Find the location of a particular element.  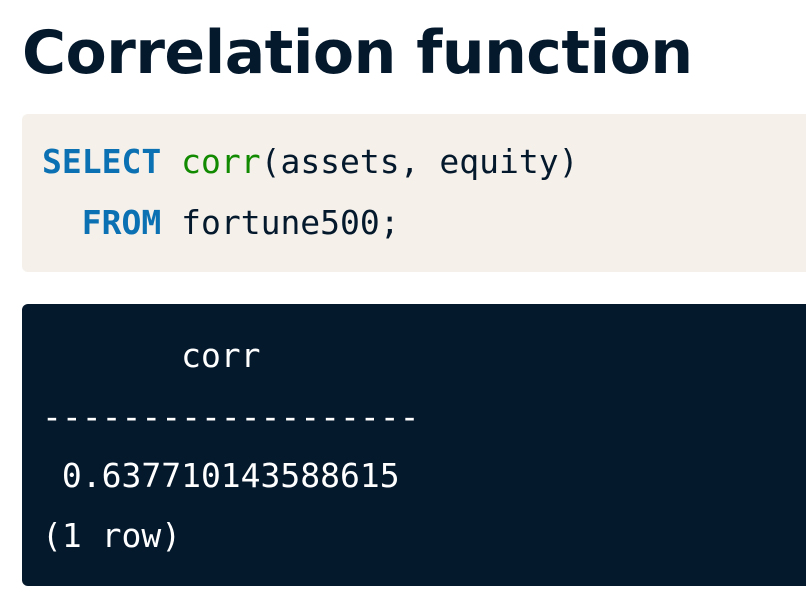

sql-function-corr: corr is located at coordinates (221, 161).